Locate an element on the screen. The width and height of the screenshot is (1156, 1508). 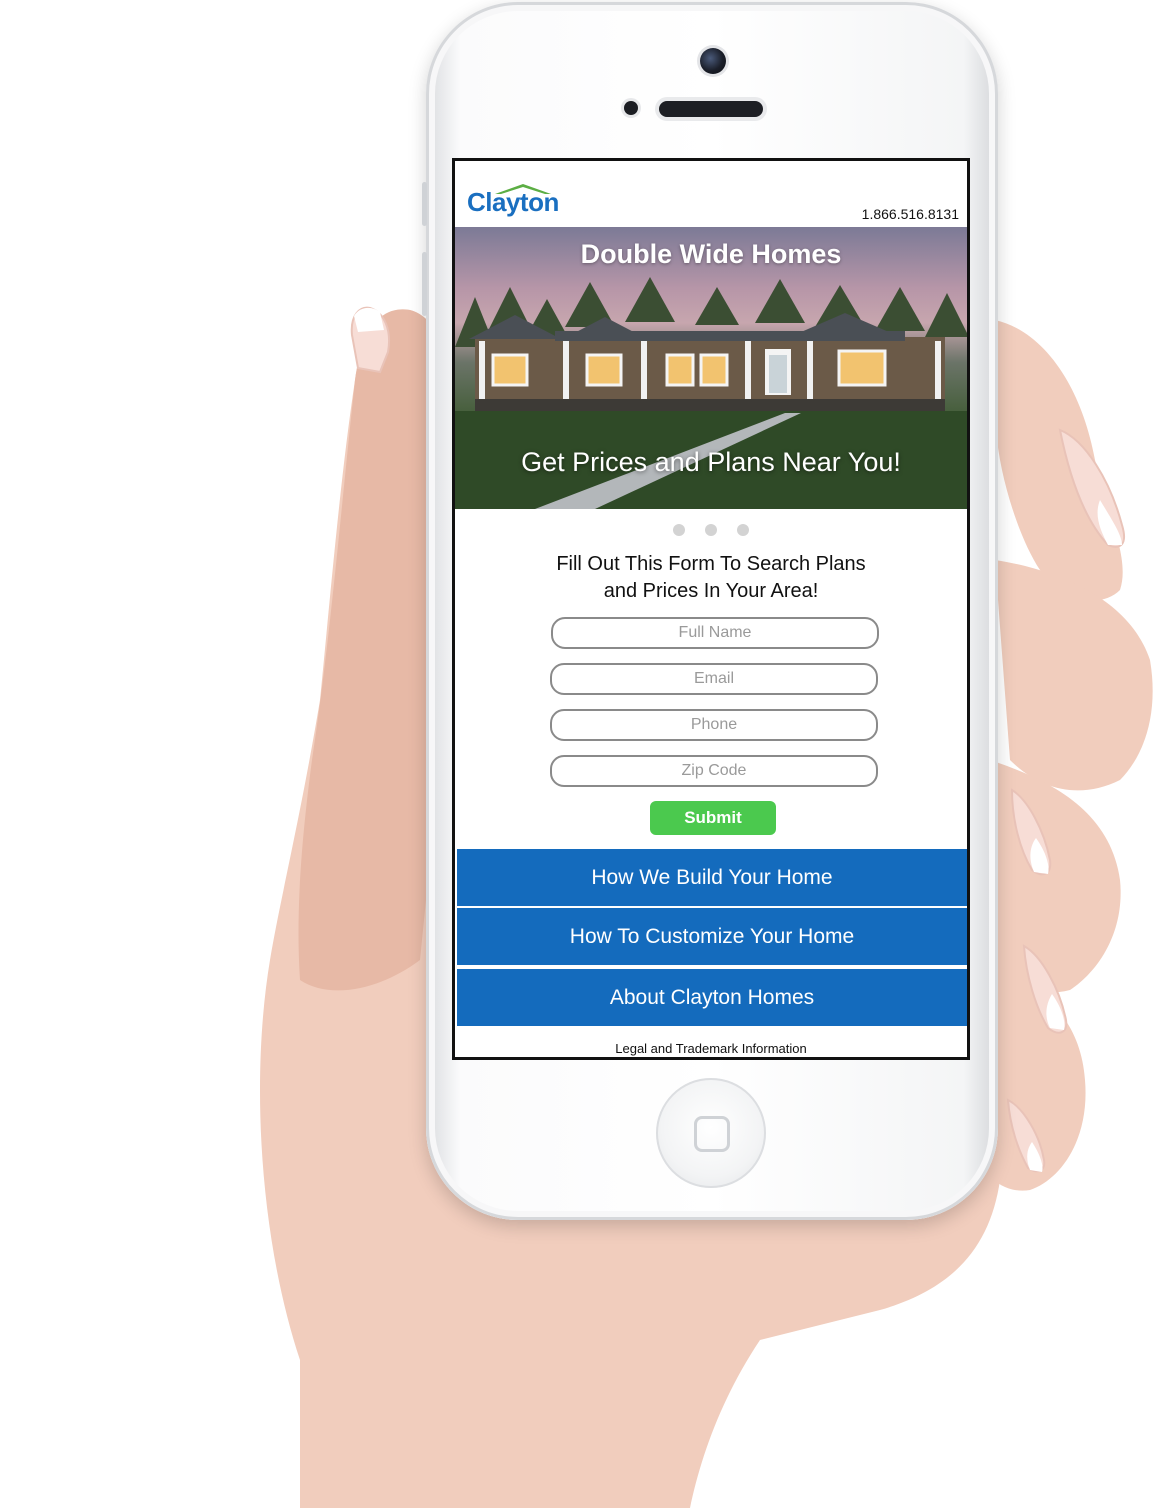
form-heading-line-1: Fill Out This Form To Search Plans is located at coordinates (711, 564).